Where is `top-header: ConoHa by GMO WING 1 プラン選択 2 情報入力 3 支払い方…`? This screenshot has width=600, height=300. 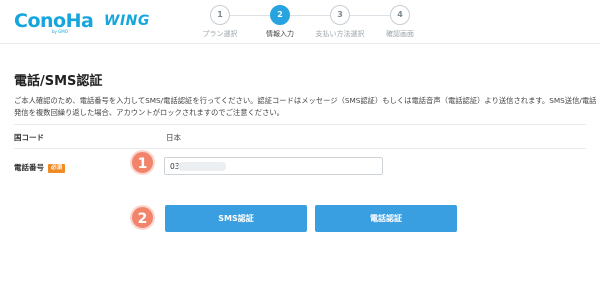 top-header: ConoHa by GMO WING 1 プラン選択 2 情報入力 3 支払い方… is located at coordinates (300, 22).